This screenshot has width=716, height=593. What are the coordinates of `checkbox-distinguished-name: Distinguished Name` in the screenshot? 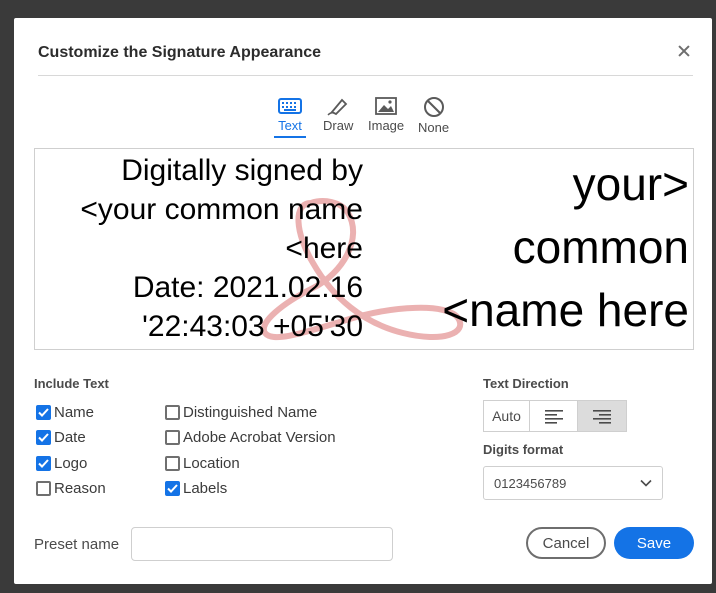 It's located at (241, 412).